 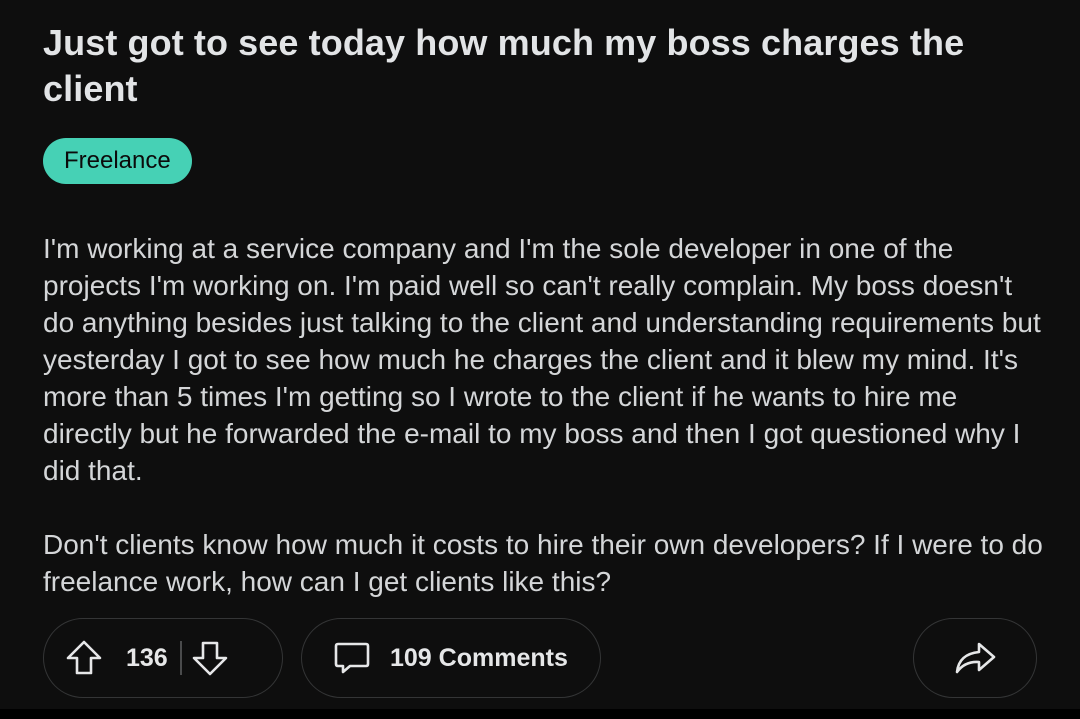 I want to click on share-button, so click(x=975, y=658).